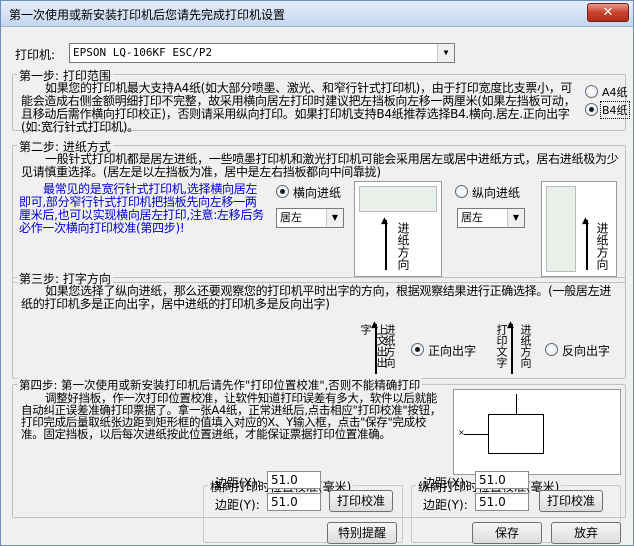  What do you see at coordinates (238, 483) in the screenshot?
I see `h-margin-x-label: 边距(X):` at bounding box center [238, 483].